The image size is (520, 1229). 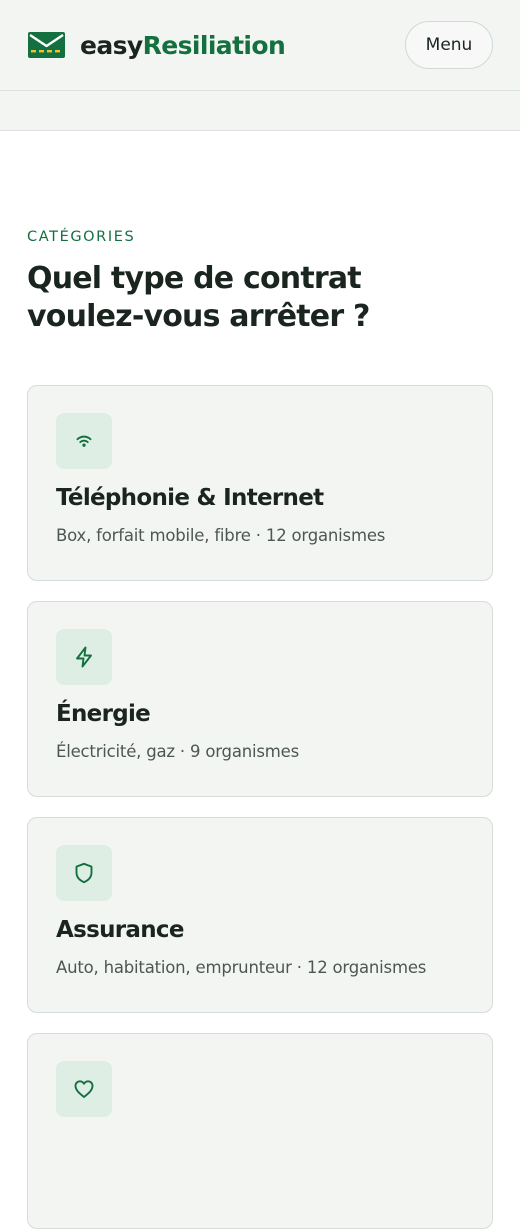 I want to click on brand-name-suffix: Resiliation, so click(x=214, y=45).